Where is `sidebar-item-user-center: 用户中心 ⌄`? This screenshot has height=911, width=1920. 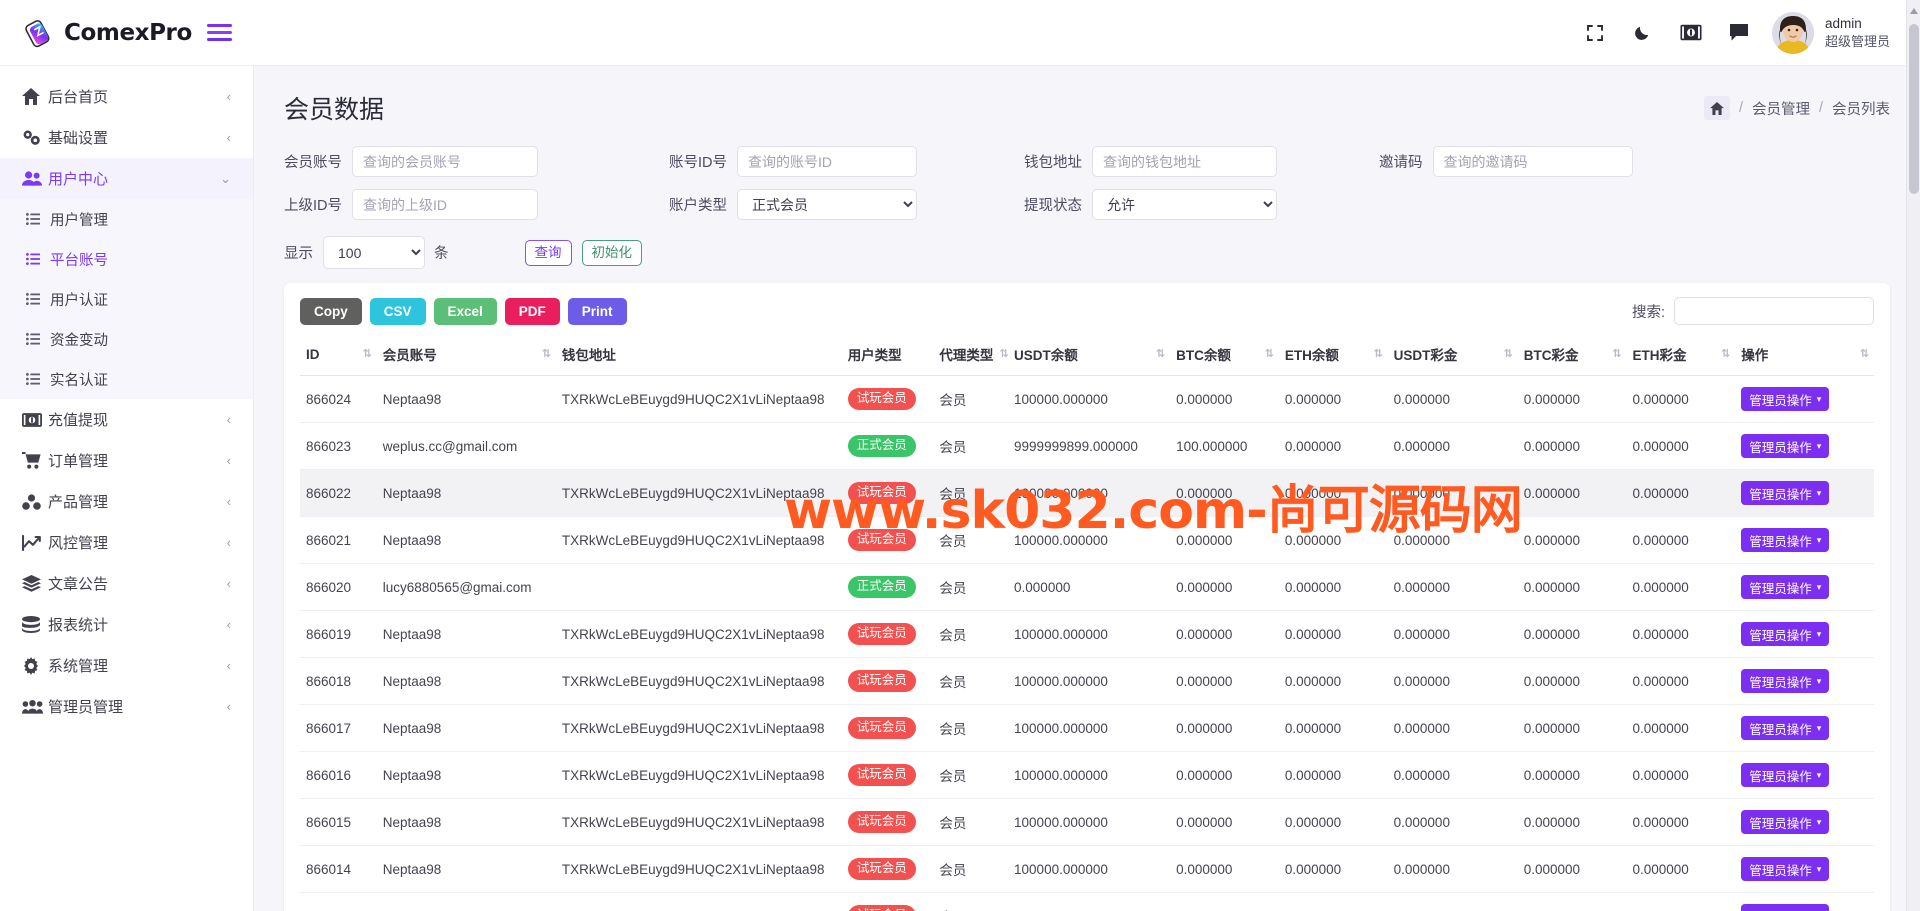
sidebar-item-user-center: 用户中心 ⌄ is located at coordinates (126, 178).